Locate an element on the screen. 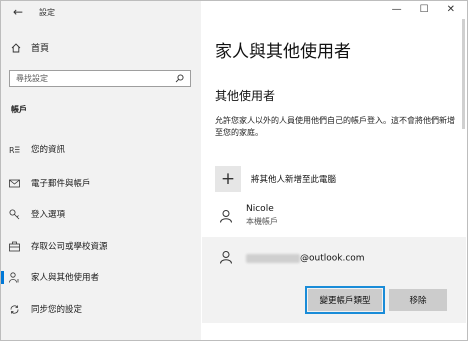 This screenshot has width=468, height=341. svg-text: R is located at coordinates (12, 150).